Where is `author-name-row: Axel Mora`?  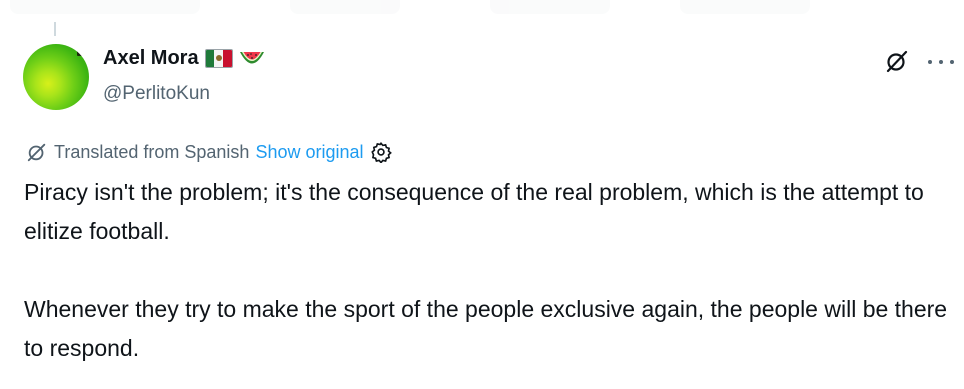 author-name-row: Axel Mora is located at coordinates (184, 58).